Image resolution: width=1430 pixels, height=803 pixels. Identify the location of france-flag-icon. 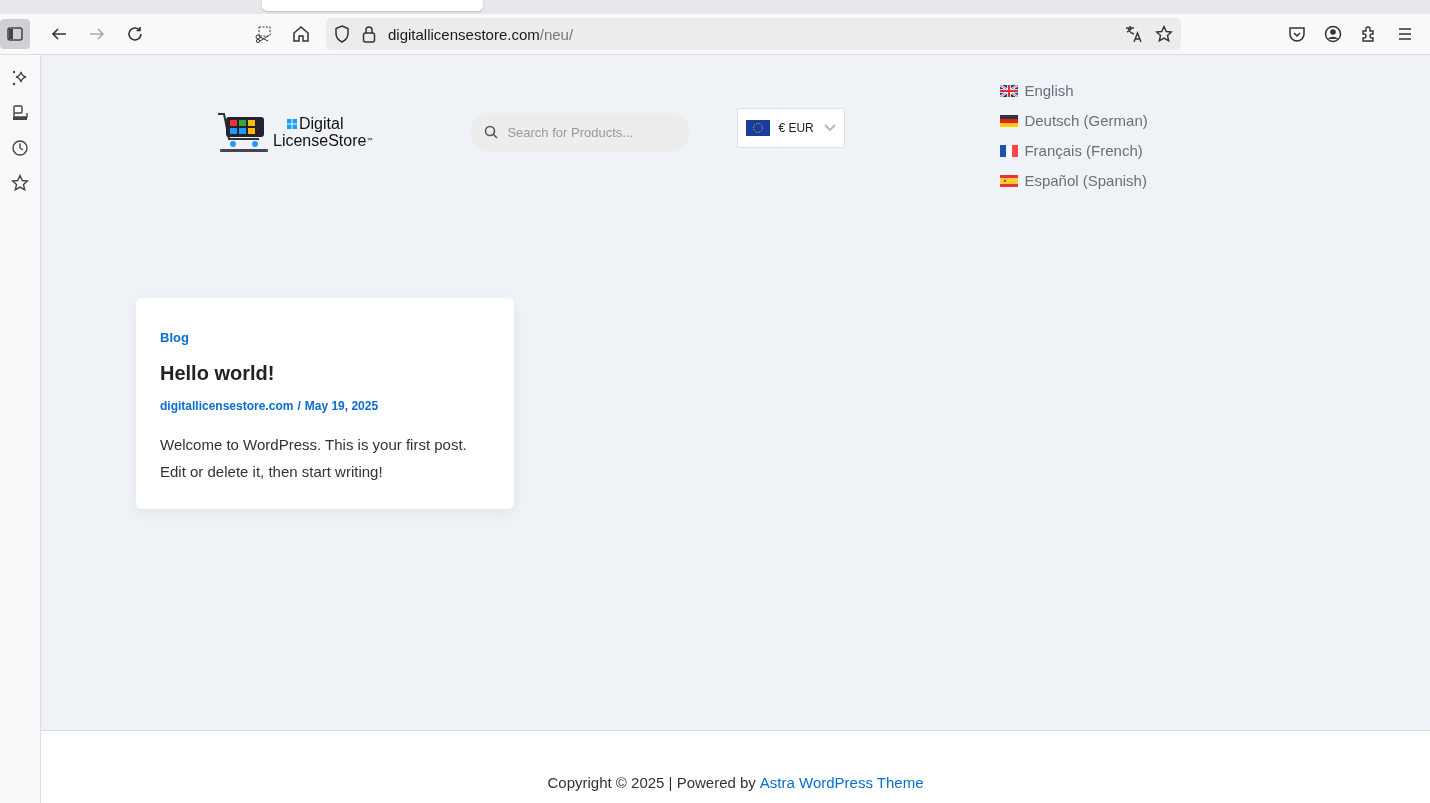
(1009, 151).